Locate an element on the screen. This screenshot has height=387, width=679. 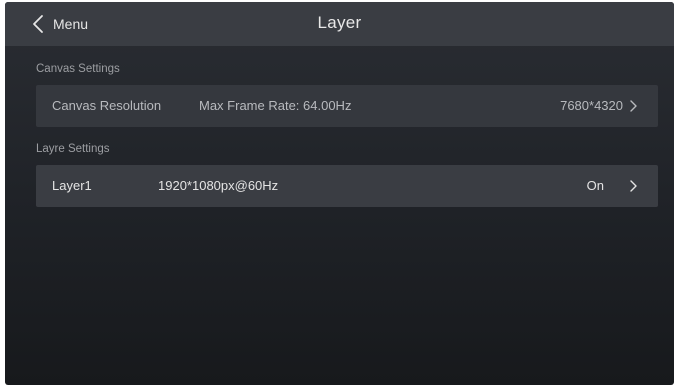
layer1-status-value: On is located at coordinates (595, 185).